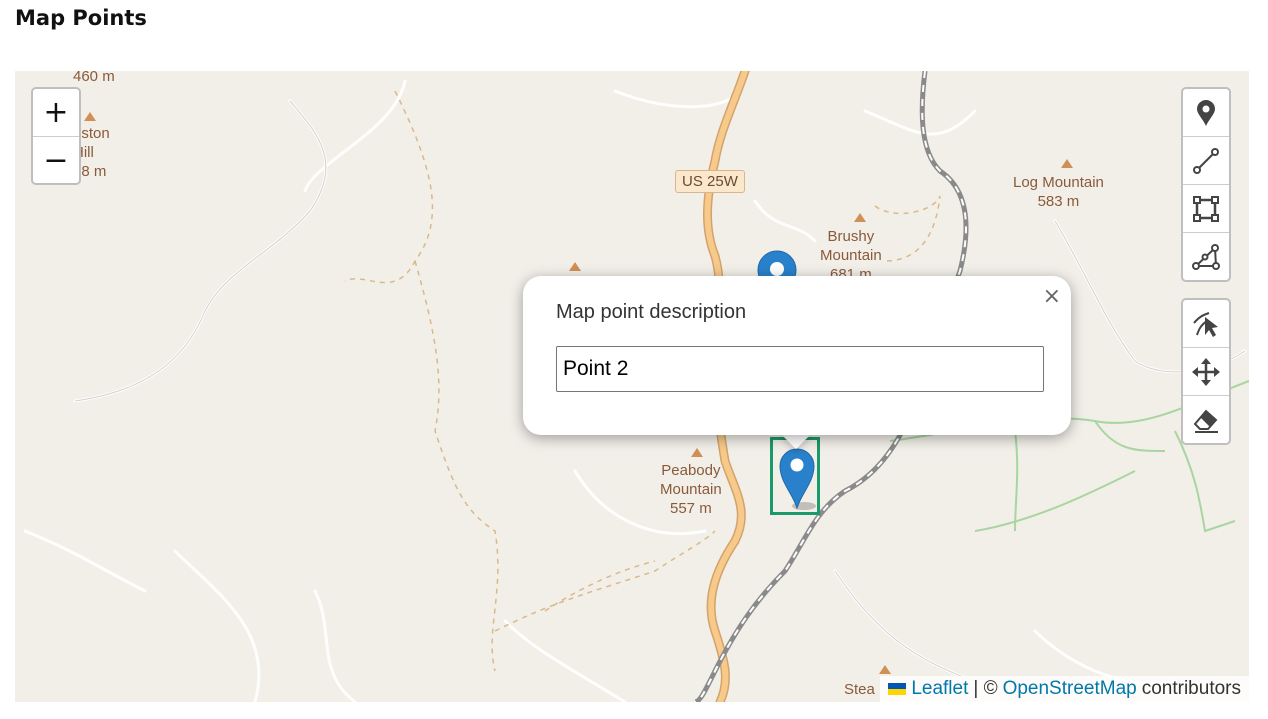 The image size is (1268, 719). I want to click on page-title: Map Points, so click(81, 18).